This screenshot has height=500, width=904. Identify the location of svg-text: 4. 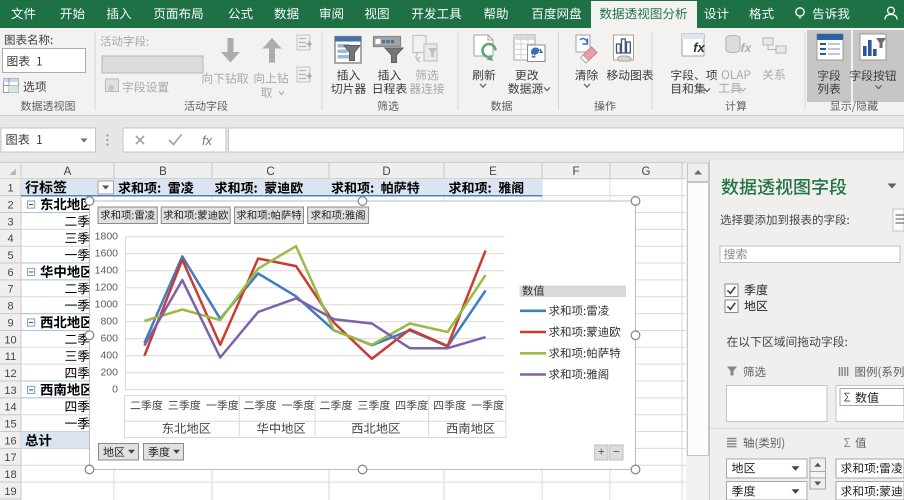
(10, 239).